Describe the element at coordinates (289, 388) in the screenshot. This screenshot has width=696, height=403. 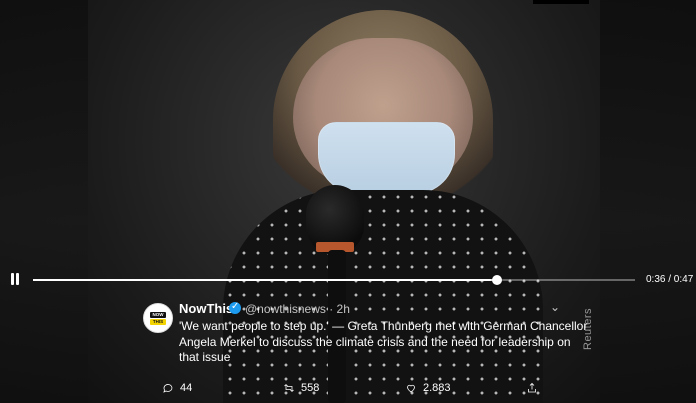
I see `retweet-icon` at that location.